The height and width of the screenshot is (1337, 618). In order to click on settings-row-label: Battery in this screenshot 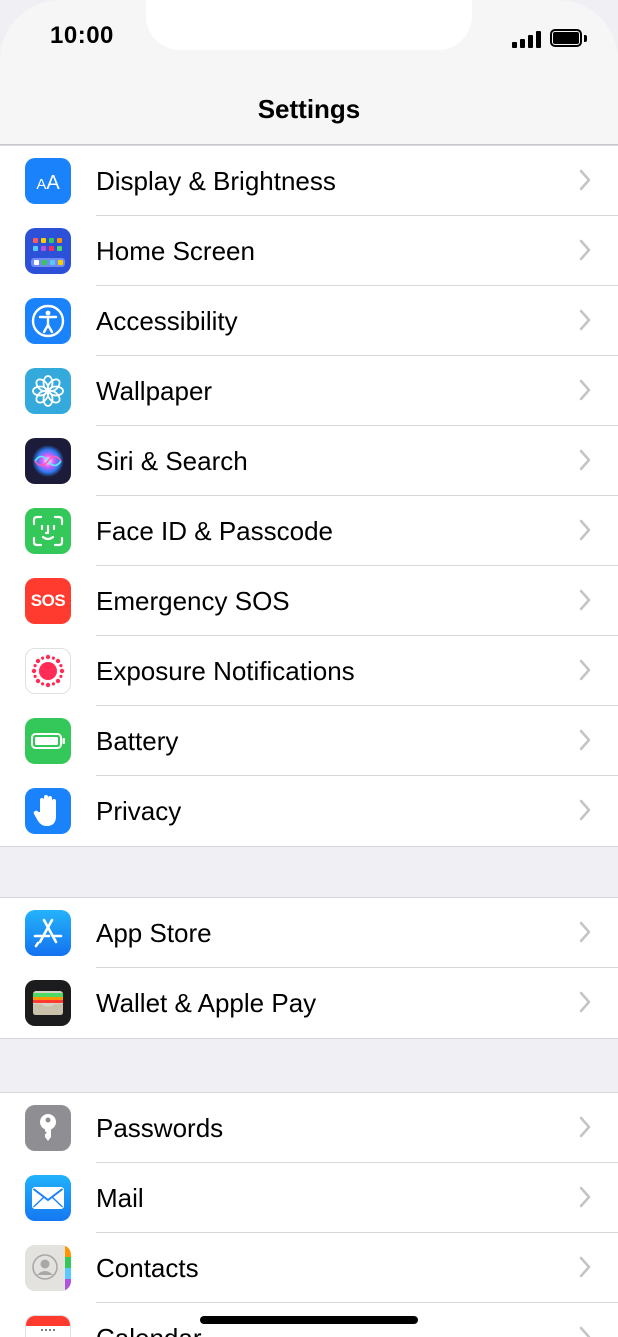, I will do `click(137, 741)`.